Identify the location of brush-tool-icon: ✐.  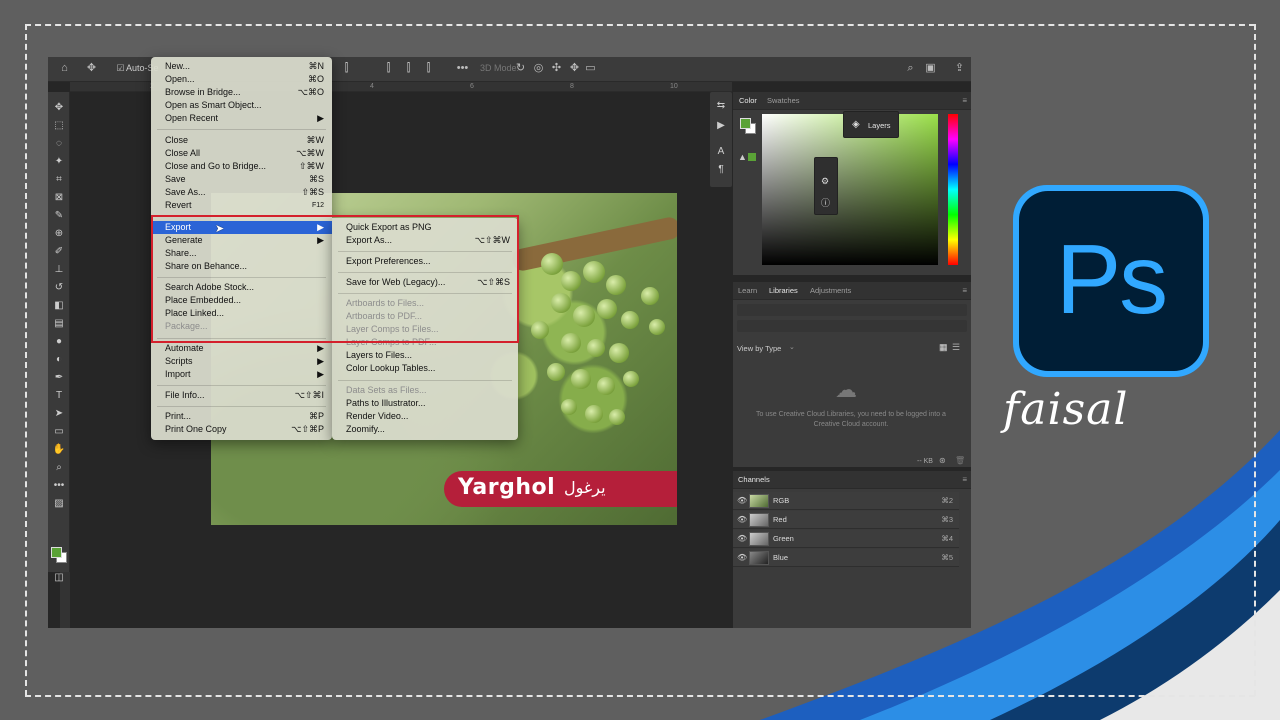
(59, 252).